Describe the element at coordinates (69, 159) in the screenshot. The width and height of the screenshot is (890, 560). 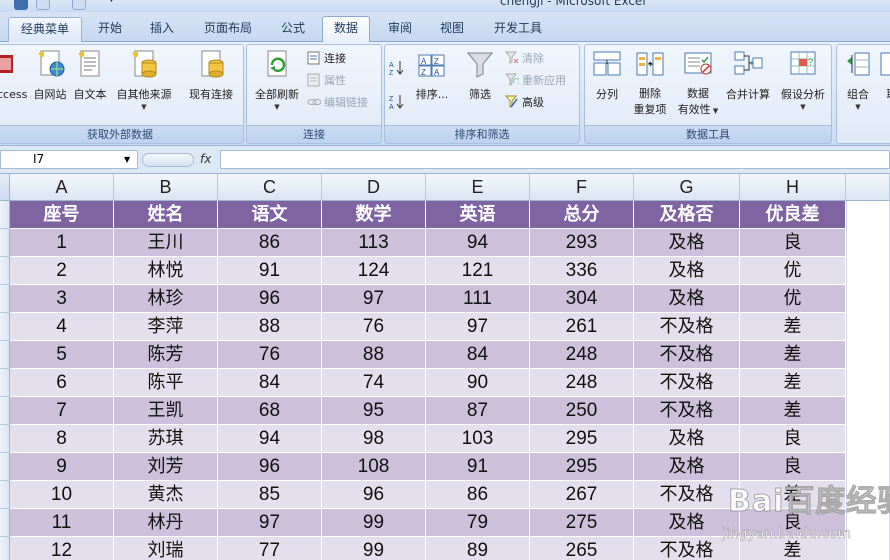
I see `name-box: I7` at that location.